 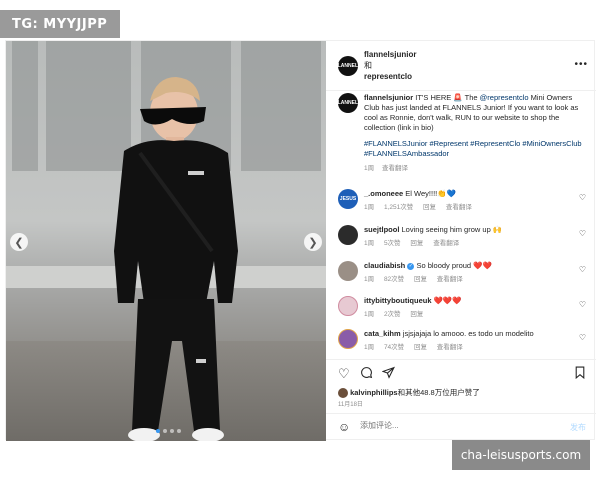 I want to click on comment-username: claudiabish, so click(x=384, y=265).